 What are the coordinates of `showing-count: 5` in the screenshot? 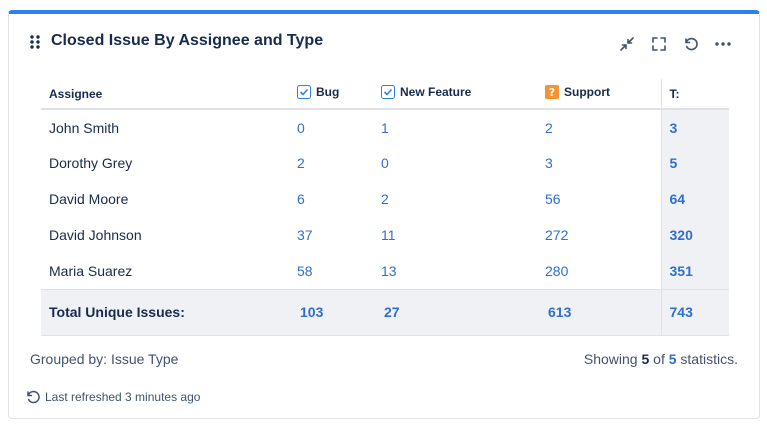 It's located at (645, 359).